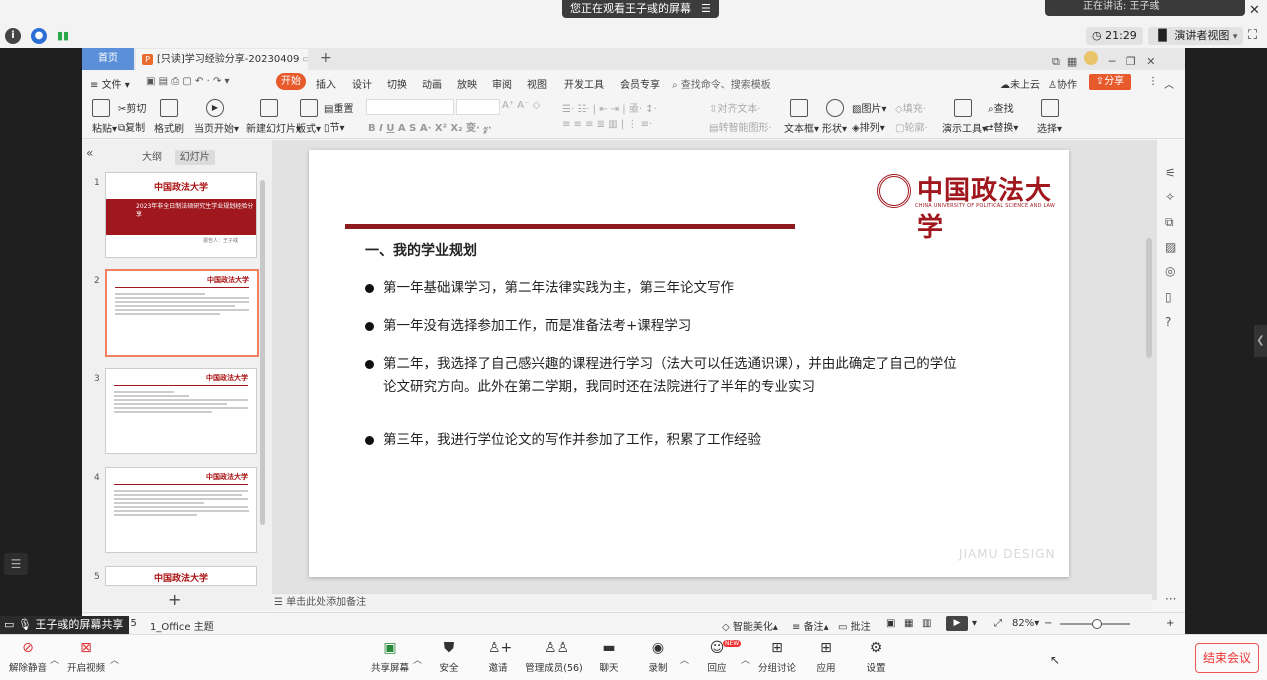  I want to click on reset-button: ▤重置, so click(338, 107).